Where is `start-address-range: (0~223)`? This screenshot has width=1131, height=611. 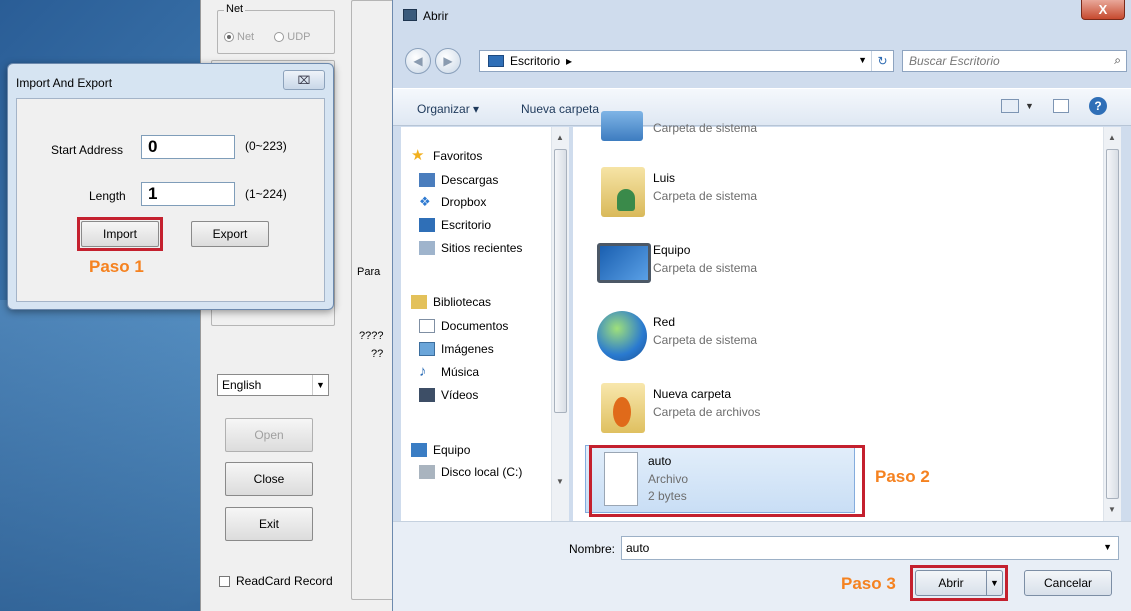
start-address-range: (0~223) is located at coordinates (266, 146).